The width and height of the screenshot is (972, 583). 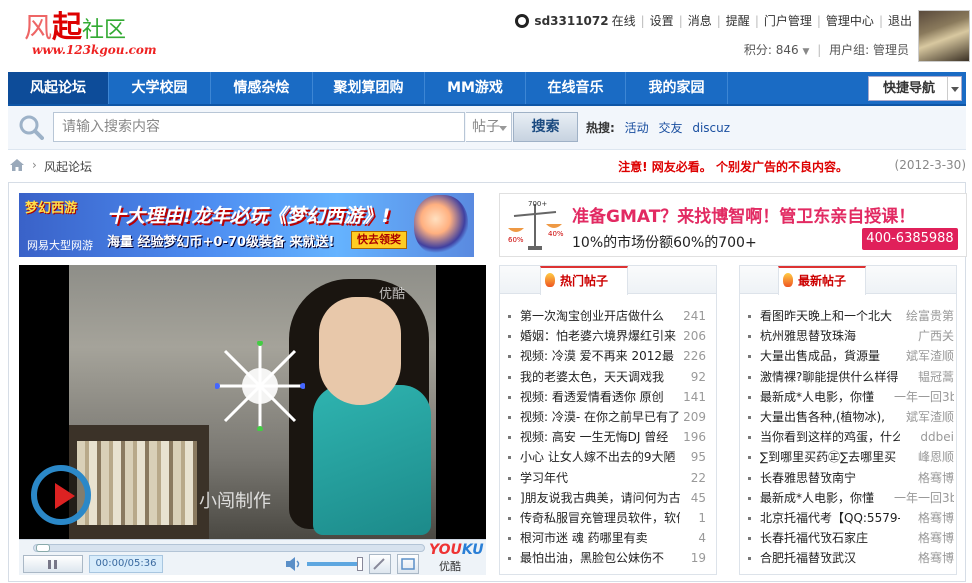 What do you see at coordinates (600, 538) in the screenshot?
I see `post-title-link: 根河市迷 魂 药哪里有卖` at bounding box center [600, 538].